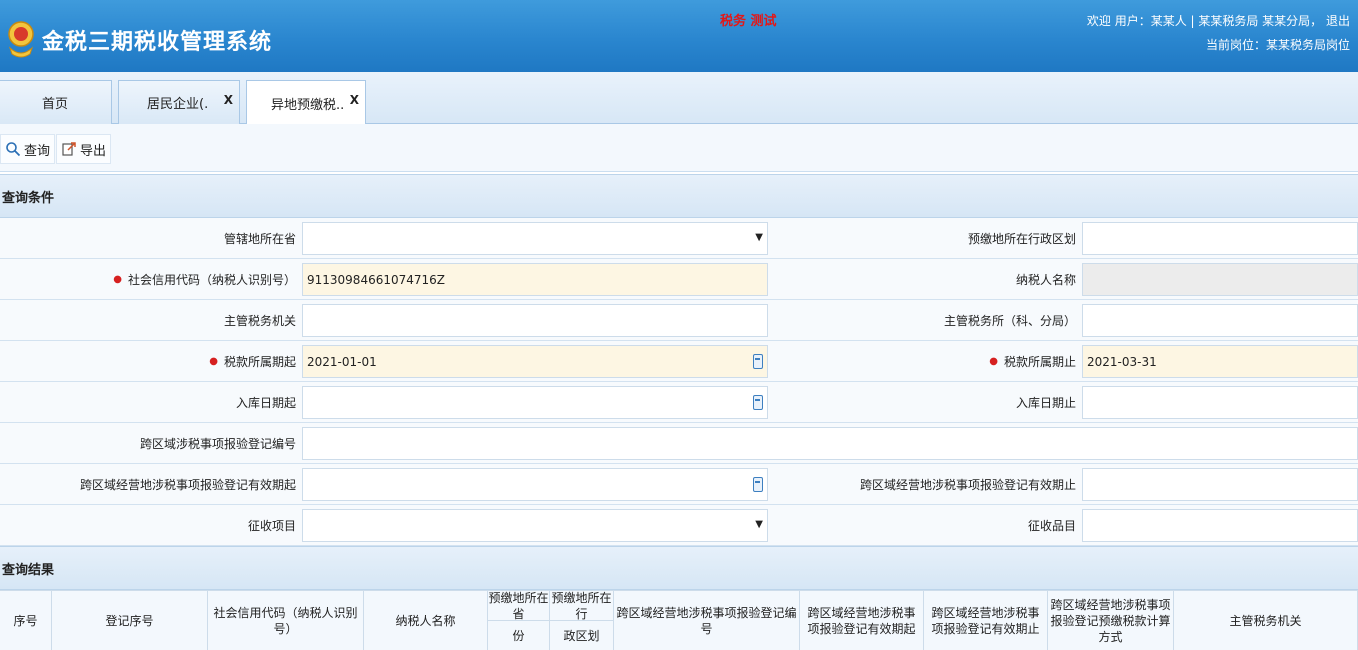 This screenshot has height=650, width=1358. What do you see at coordinates (308, 105) in the screenshot?
I see `tab-label: 异地预缴税..` at bounding box center [308, 105].